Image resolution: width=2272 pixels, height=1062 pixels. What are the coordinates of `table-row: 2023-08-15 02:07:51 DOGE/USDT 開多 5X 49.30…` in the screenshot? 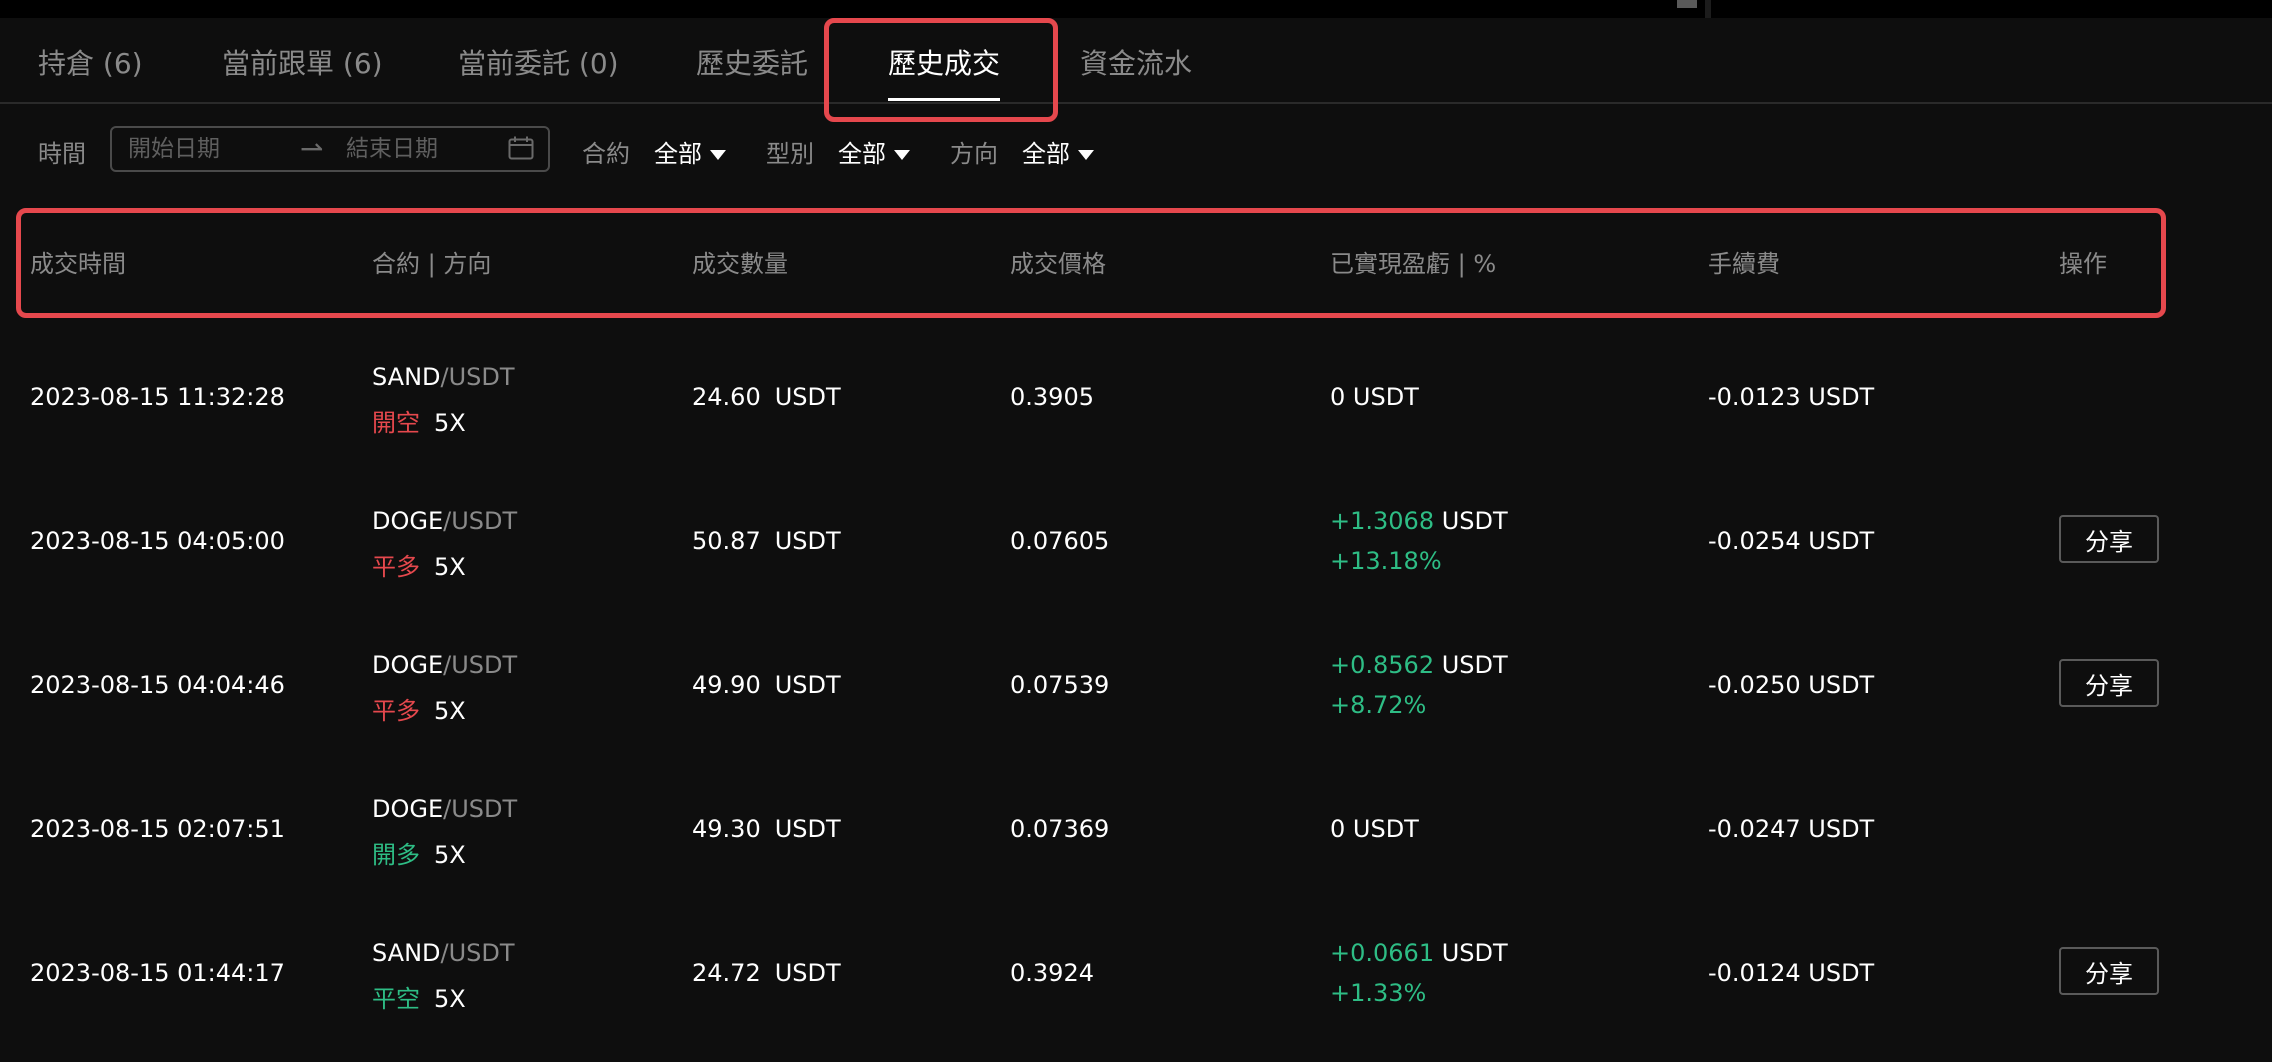 It's located at (1136, 829).